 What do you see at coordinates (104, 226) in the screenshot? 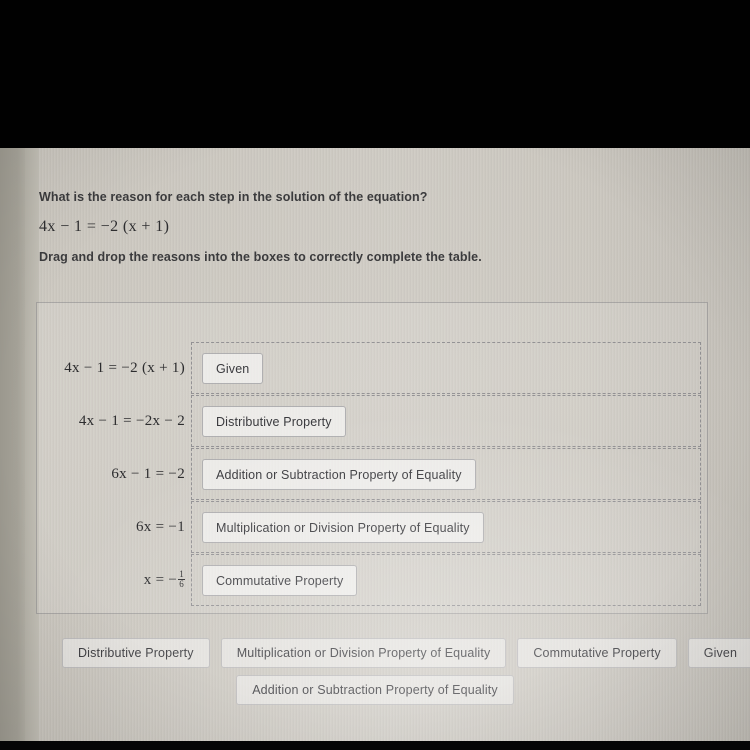
I see `question-equation: 4x − 1 = −2 (x + 1)` at bounding box center [104, 226].